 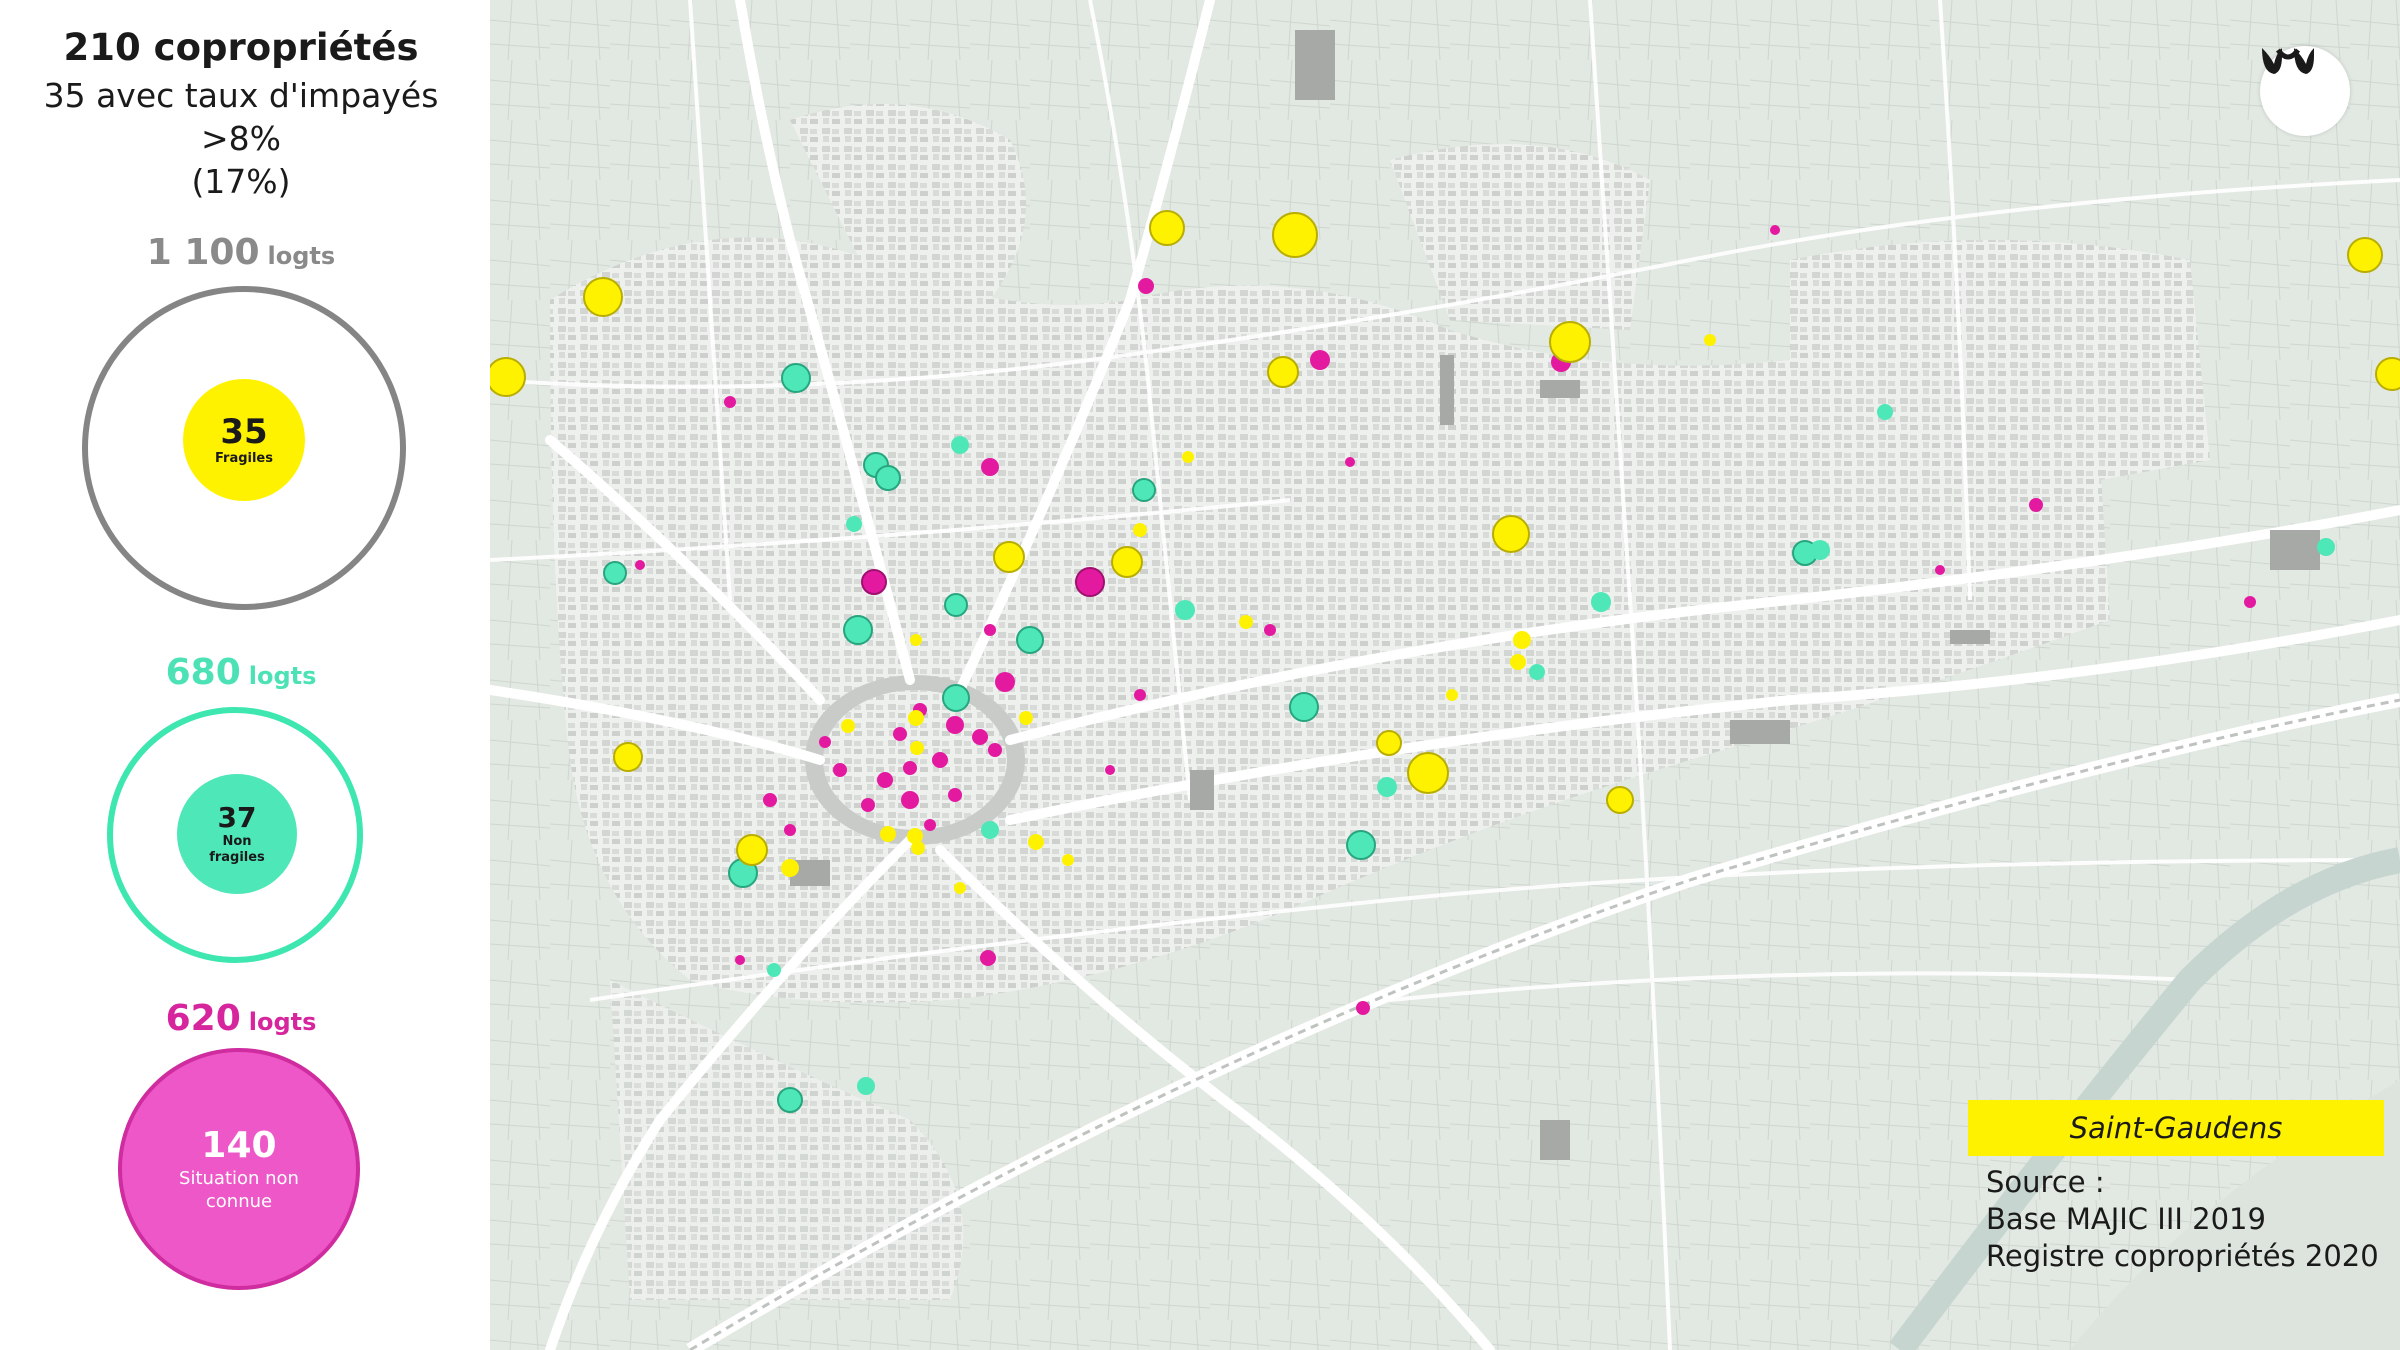 I want to click on brand-logo-icon, so click(x=2305, y=91).